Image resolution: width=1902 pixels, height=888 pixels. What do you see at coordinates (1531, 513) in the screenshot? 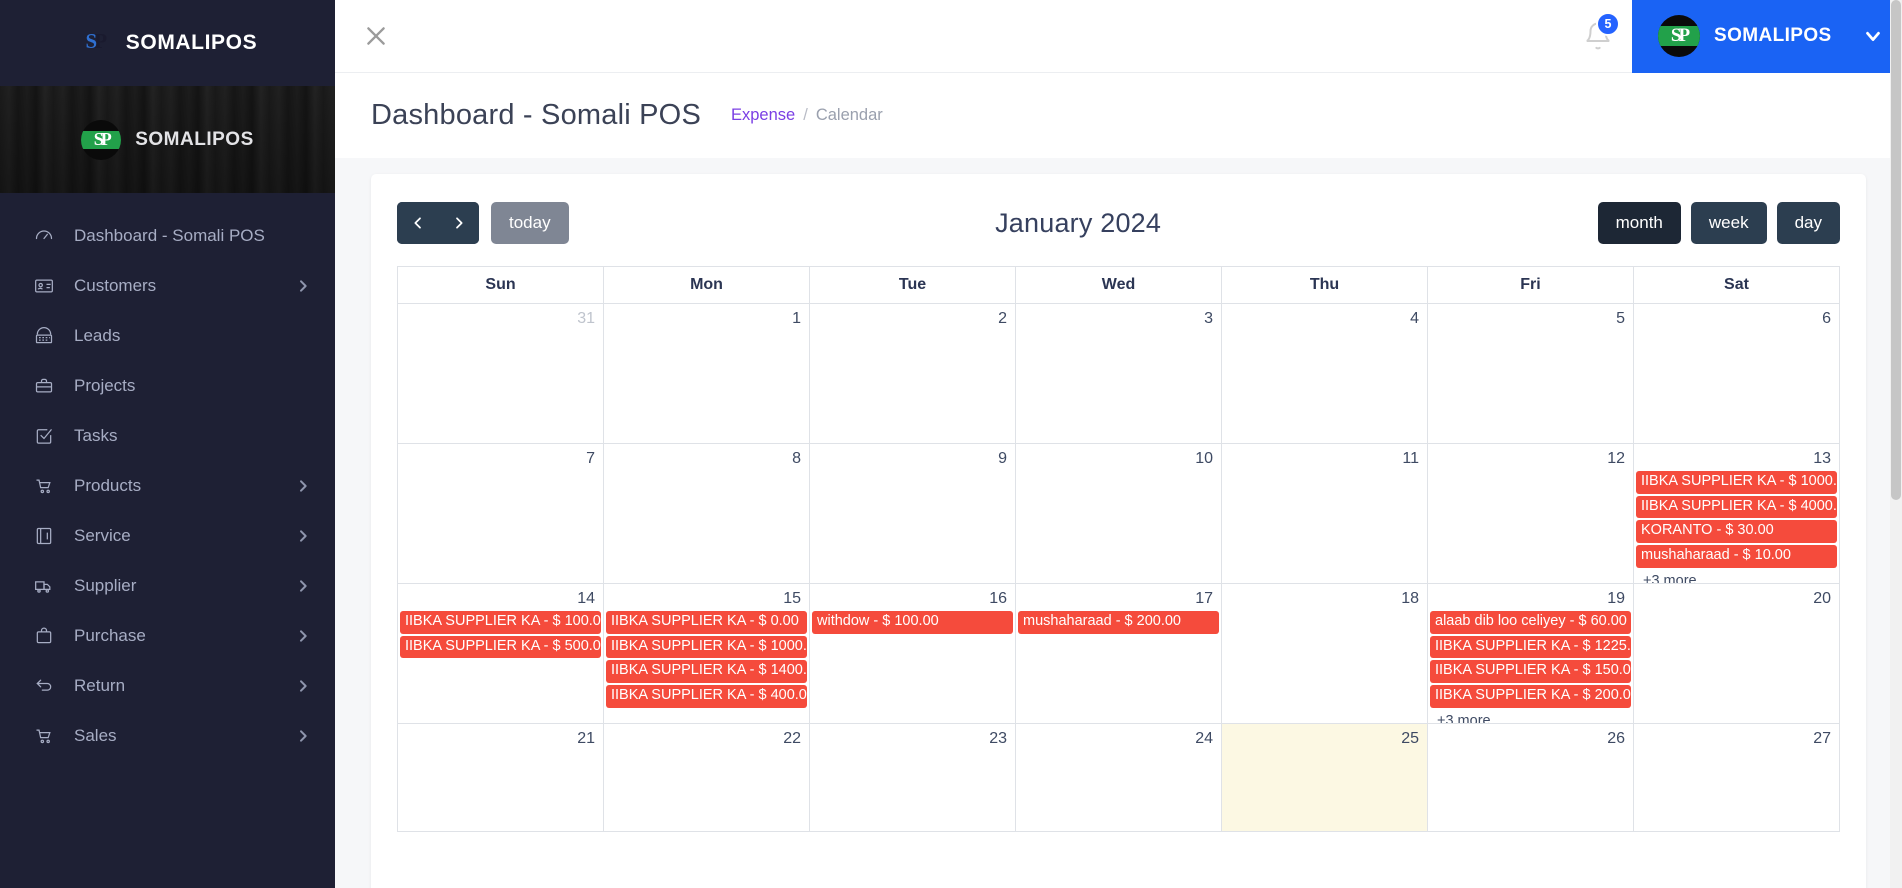
I see `calendar-day-cell: 12` at bounding box center [1531, 513].